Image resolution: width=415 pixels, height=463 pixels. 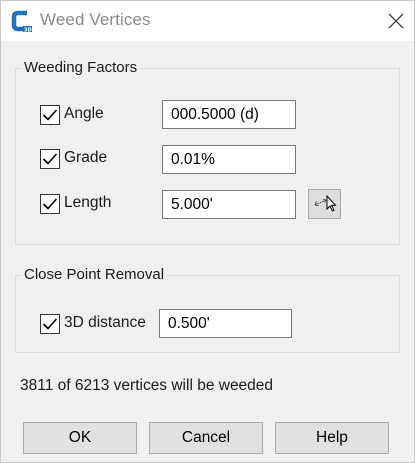 I want to click on title-bar: 3D Weed Vertices, so click(x=207, y=21).